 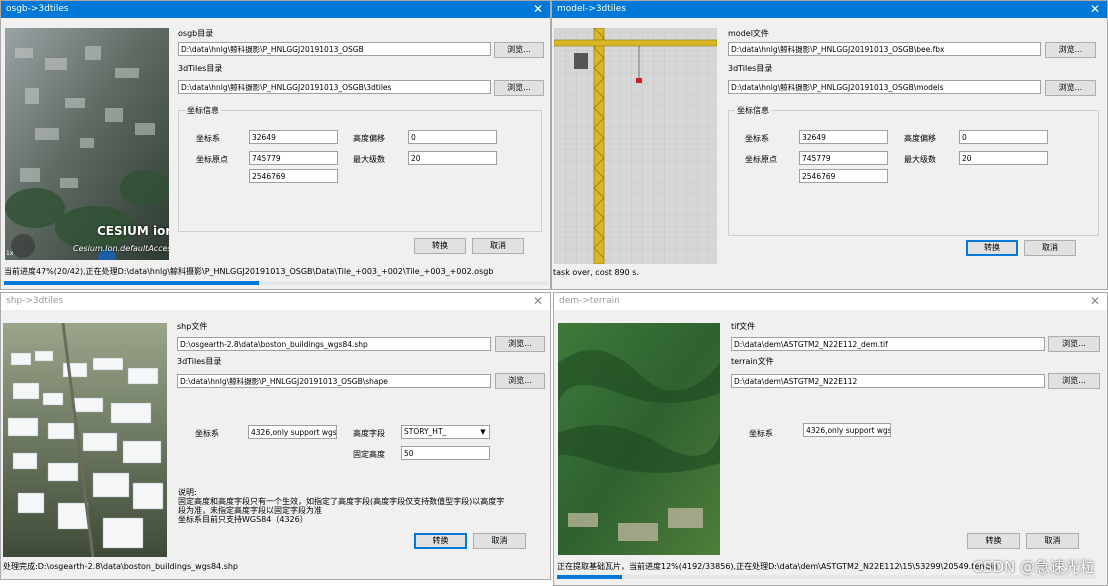 What do you see at coordinates (1033, 567) in the screenshot?
I see `csdn-watermark: CSDN @急速光粒` at bounding box center [1033, 567].